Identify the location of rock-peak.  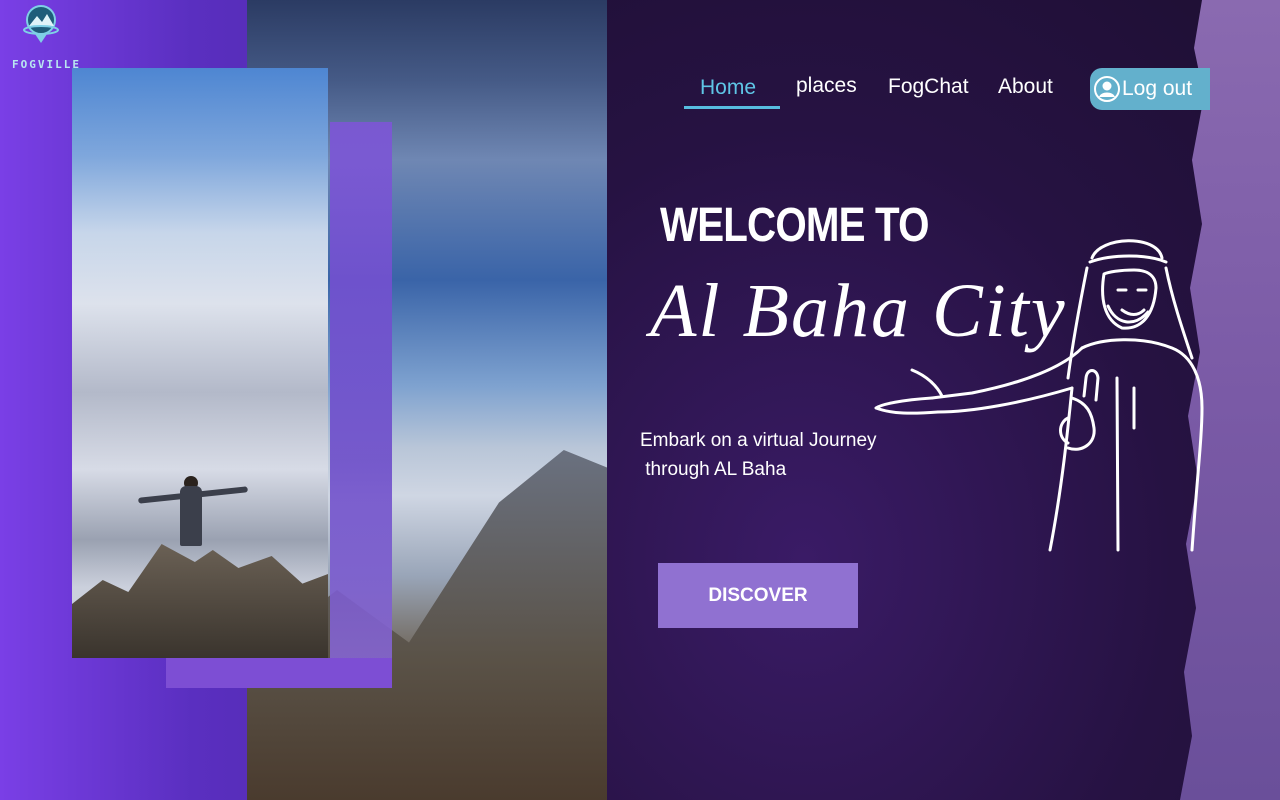
(200, 601).